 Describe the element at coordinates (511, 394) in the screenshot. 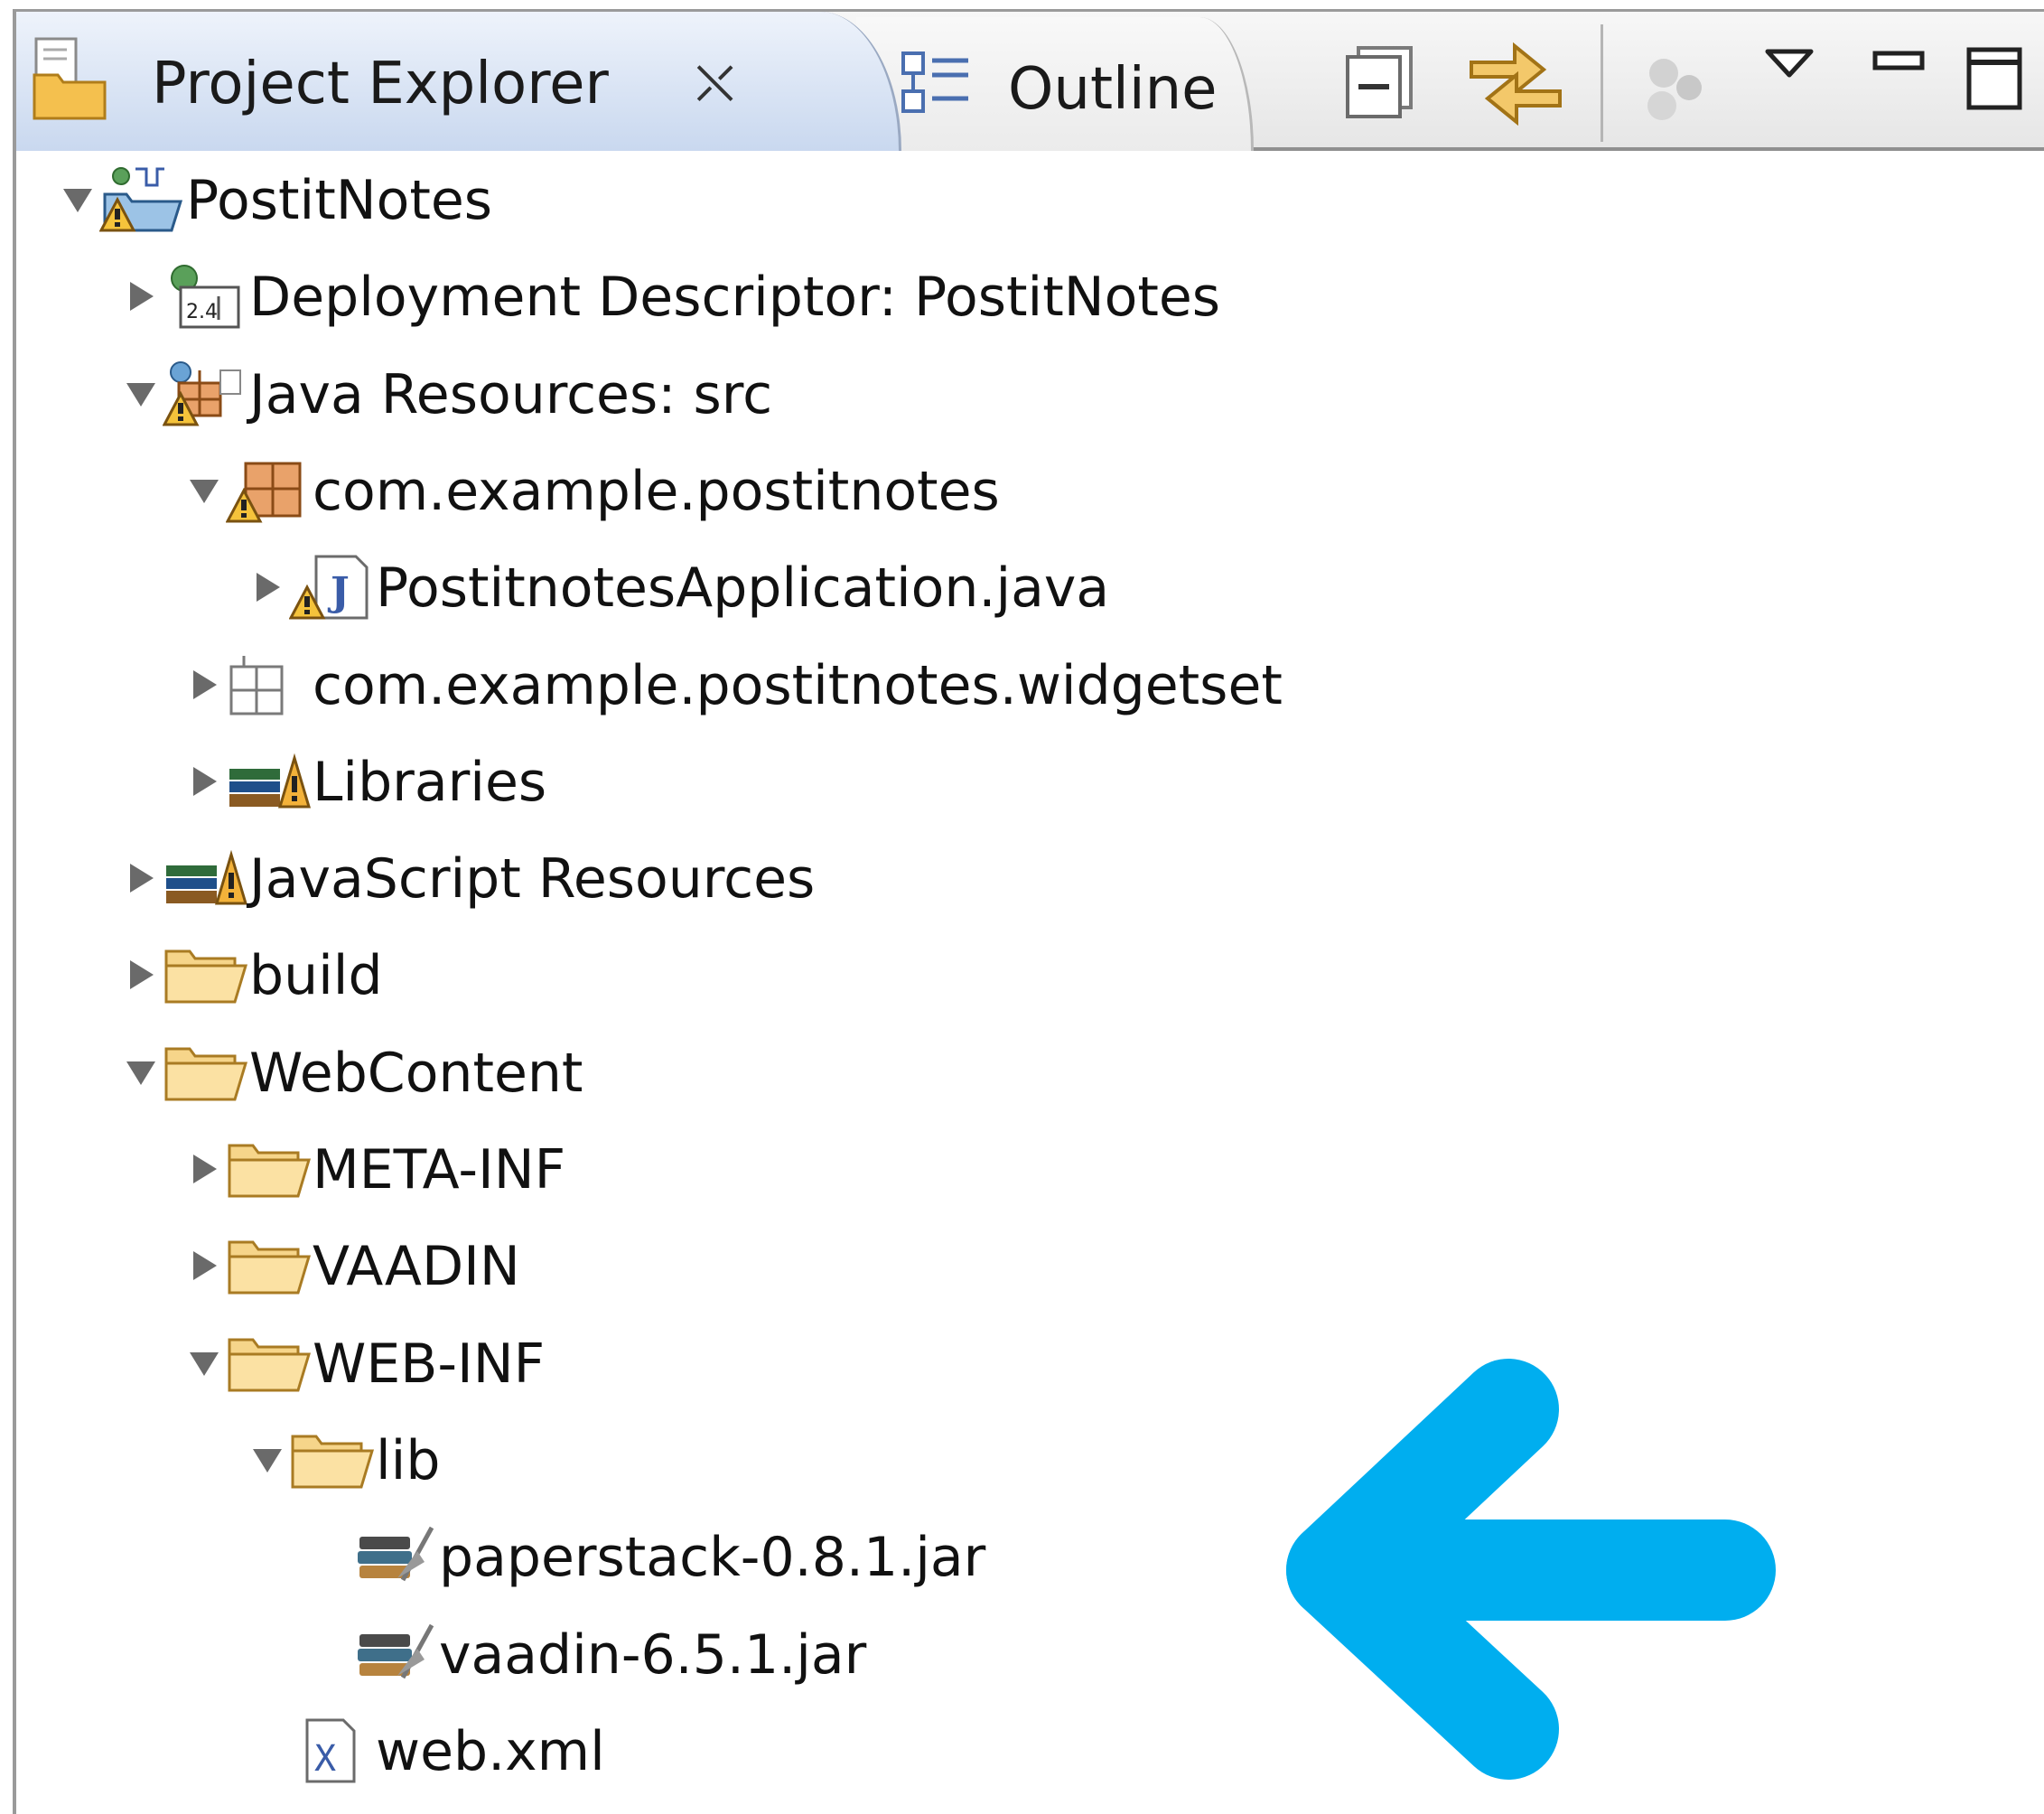

I see `tree-item-label: Java Resources: src` at that location.